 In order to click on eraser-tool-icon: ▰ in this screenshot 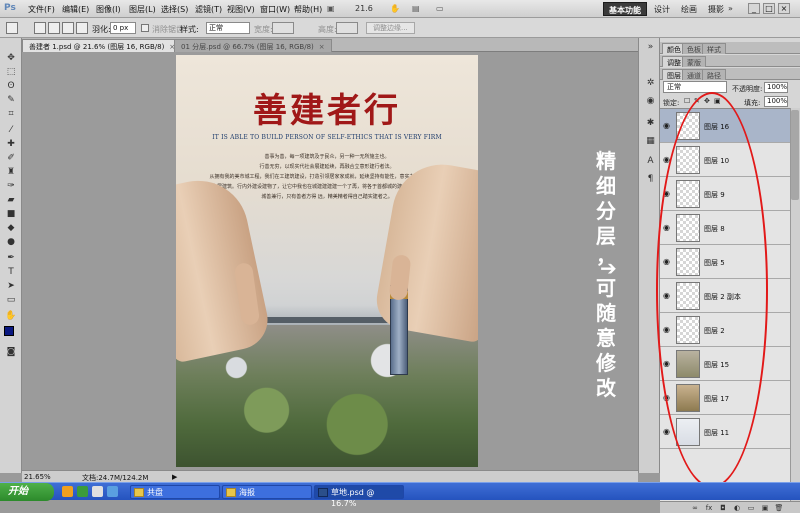, I will do `click(11, 200)`.